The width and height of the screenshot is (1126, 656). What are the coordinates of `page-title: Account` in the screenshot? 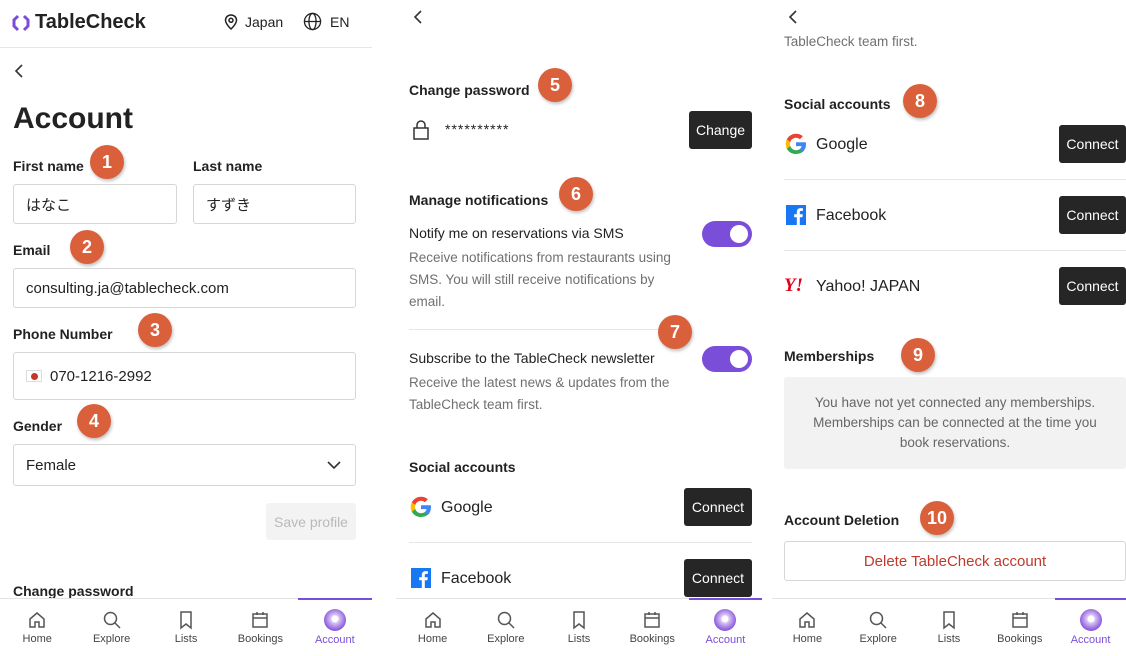 It's located at (73, 118).